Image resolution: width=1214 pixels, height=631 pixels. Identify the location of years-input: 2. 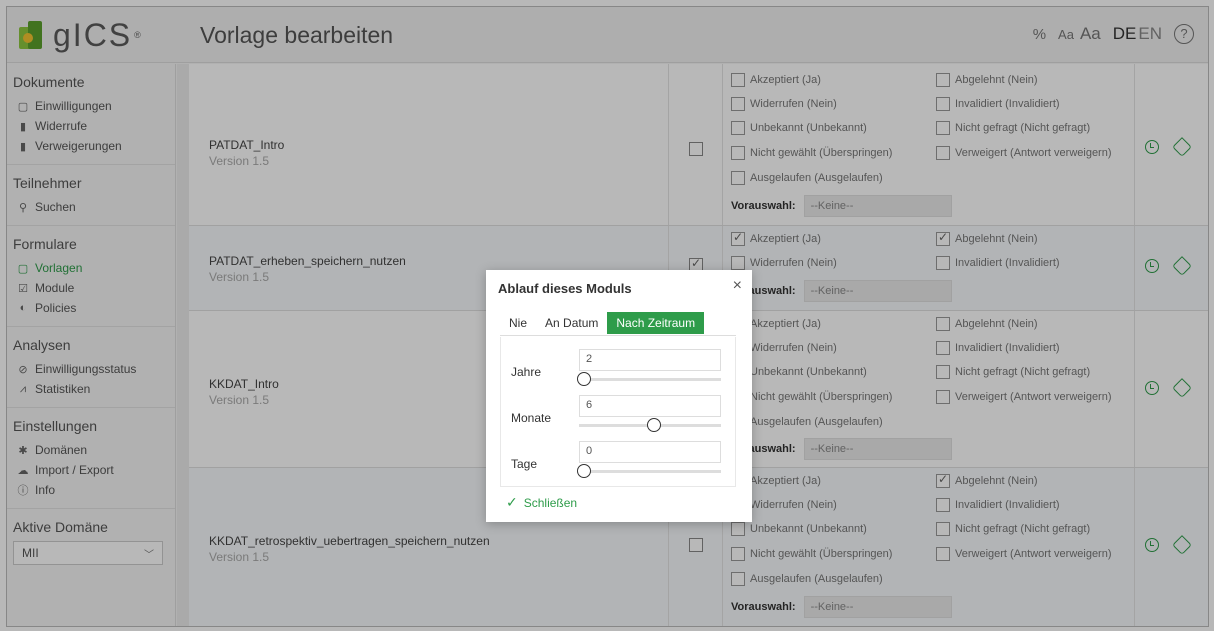
(650, 360).